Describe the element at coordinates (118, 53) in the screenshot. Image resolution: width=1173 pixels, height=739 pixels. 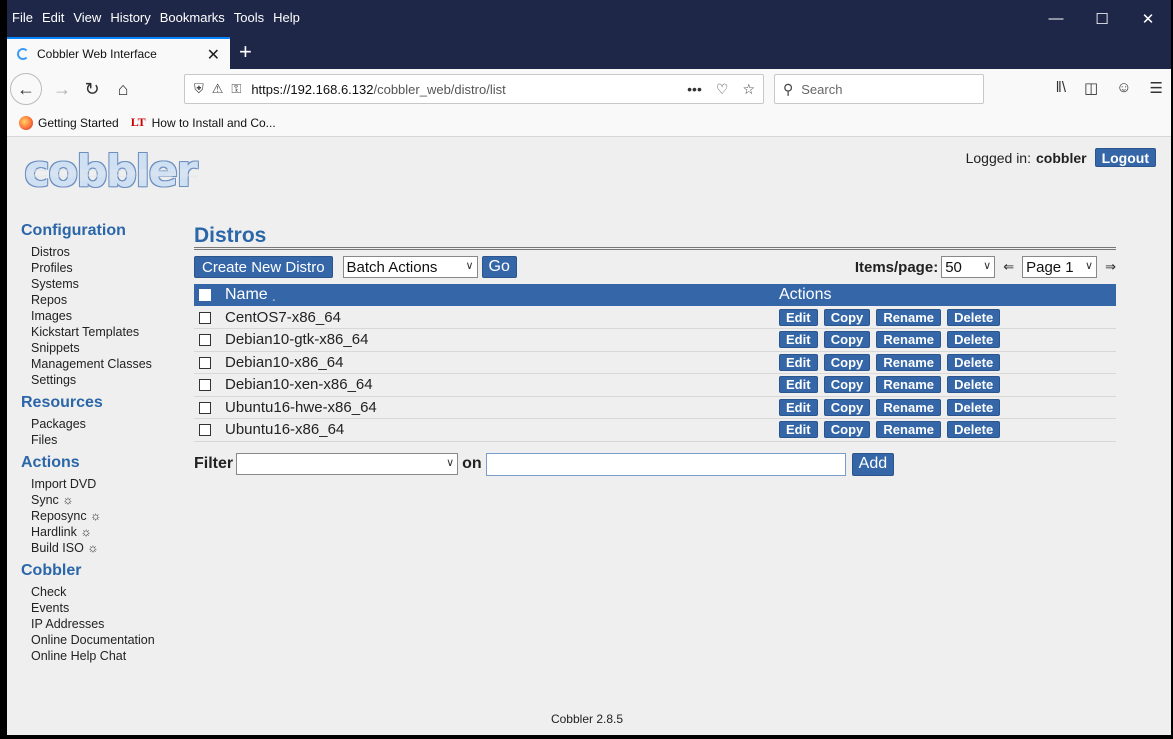
I see `tab-cobbler: Cobbler Web Interface ✕` at that location.